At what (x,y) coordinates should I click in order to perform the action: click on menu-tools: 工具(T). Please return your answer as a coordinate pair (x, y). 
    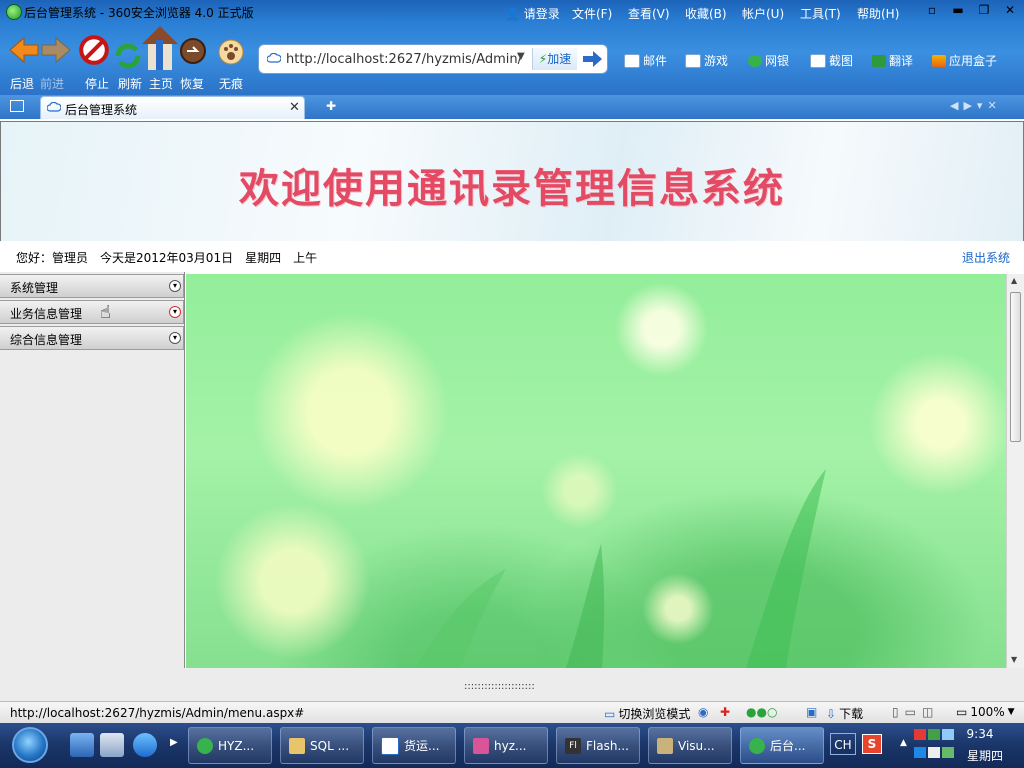
    Looking at the image, I should click on (820, 13).